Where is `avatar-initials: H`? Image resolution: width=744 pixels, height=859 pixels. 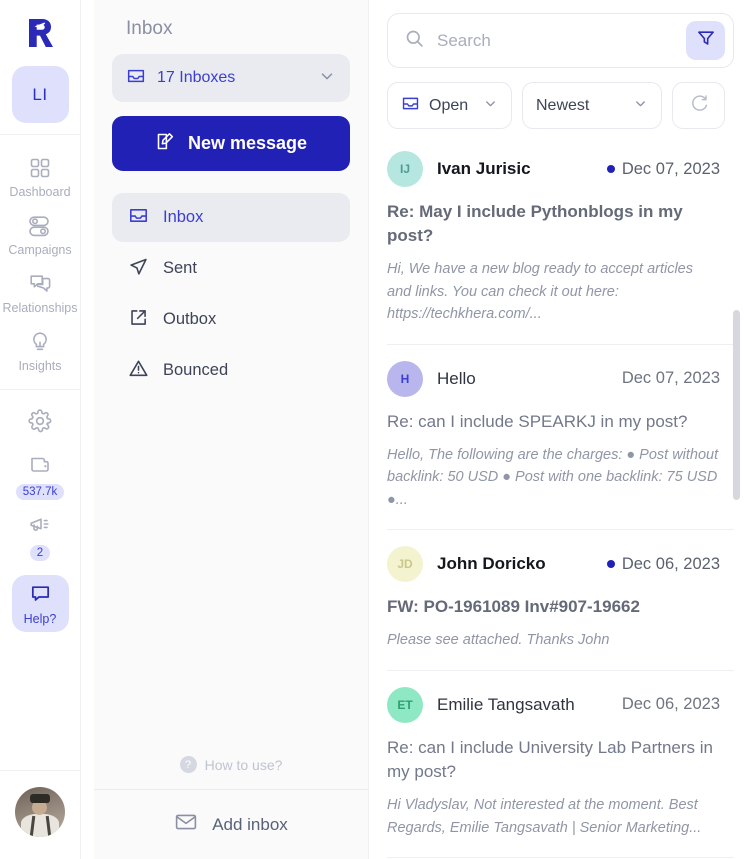
avatar-initials: H is located at coordinates (405, 378).